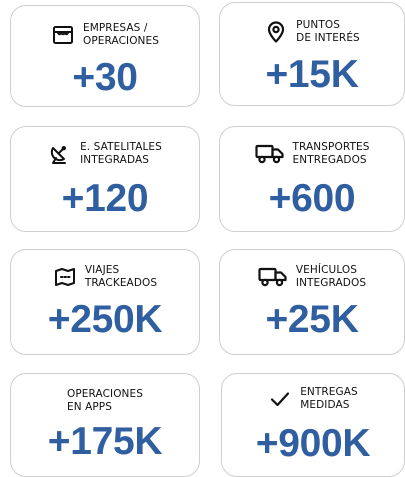 The width and height of the screenshot is (405, 477). Describe the element at coordinates (312, 74) in the screenshot. I see `stat-value: +15K` at that location.